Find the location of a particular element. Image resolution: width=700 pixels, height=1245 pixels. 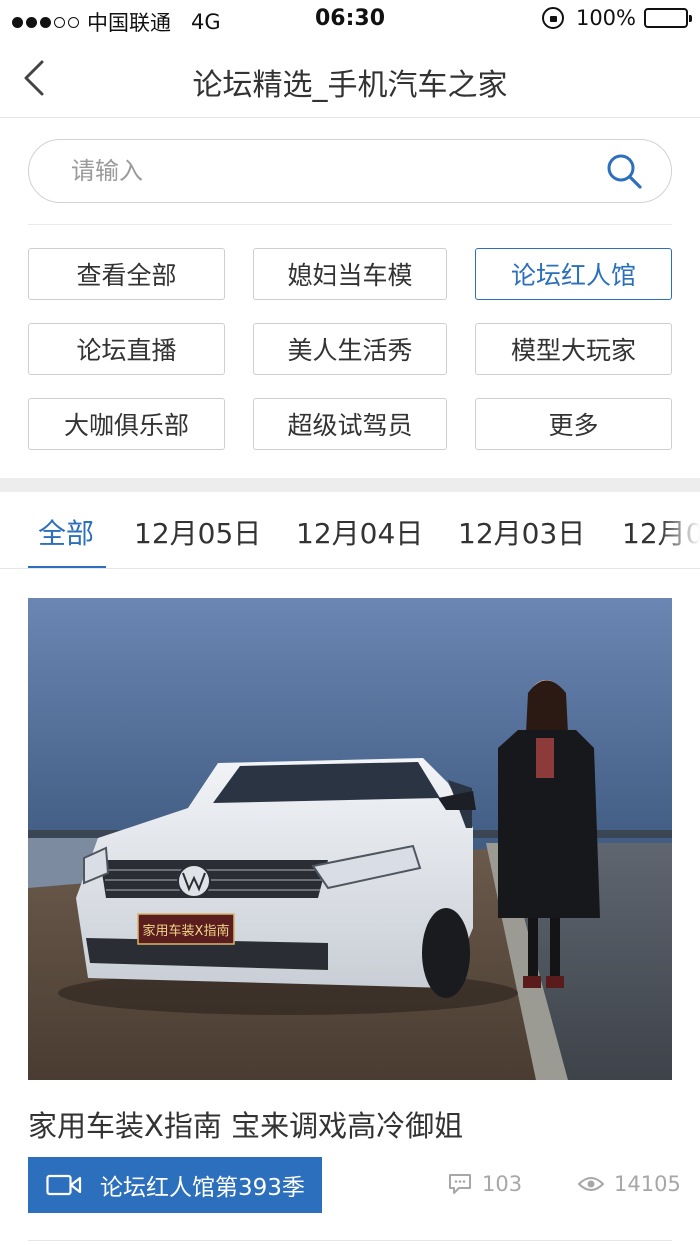

comment-count: 103 is located at coordinates (485, 1184).